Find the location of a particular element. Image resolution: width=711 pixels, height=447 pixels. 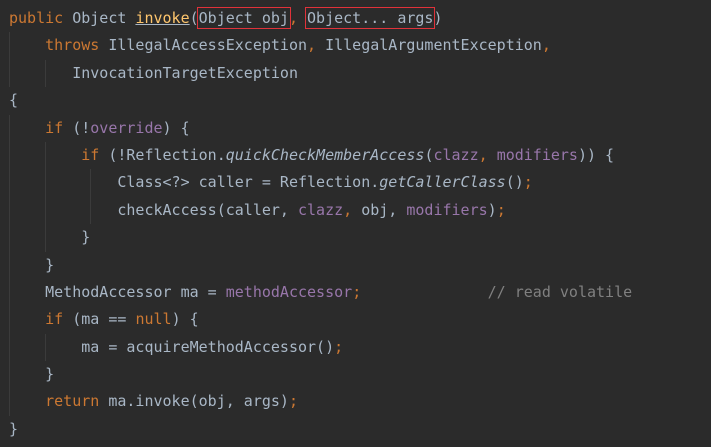

code-line-13: ma = acquireMethodAccessor(); is located at coordinates (355, 347).